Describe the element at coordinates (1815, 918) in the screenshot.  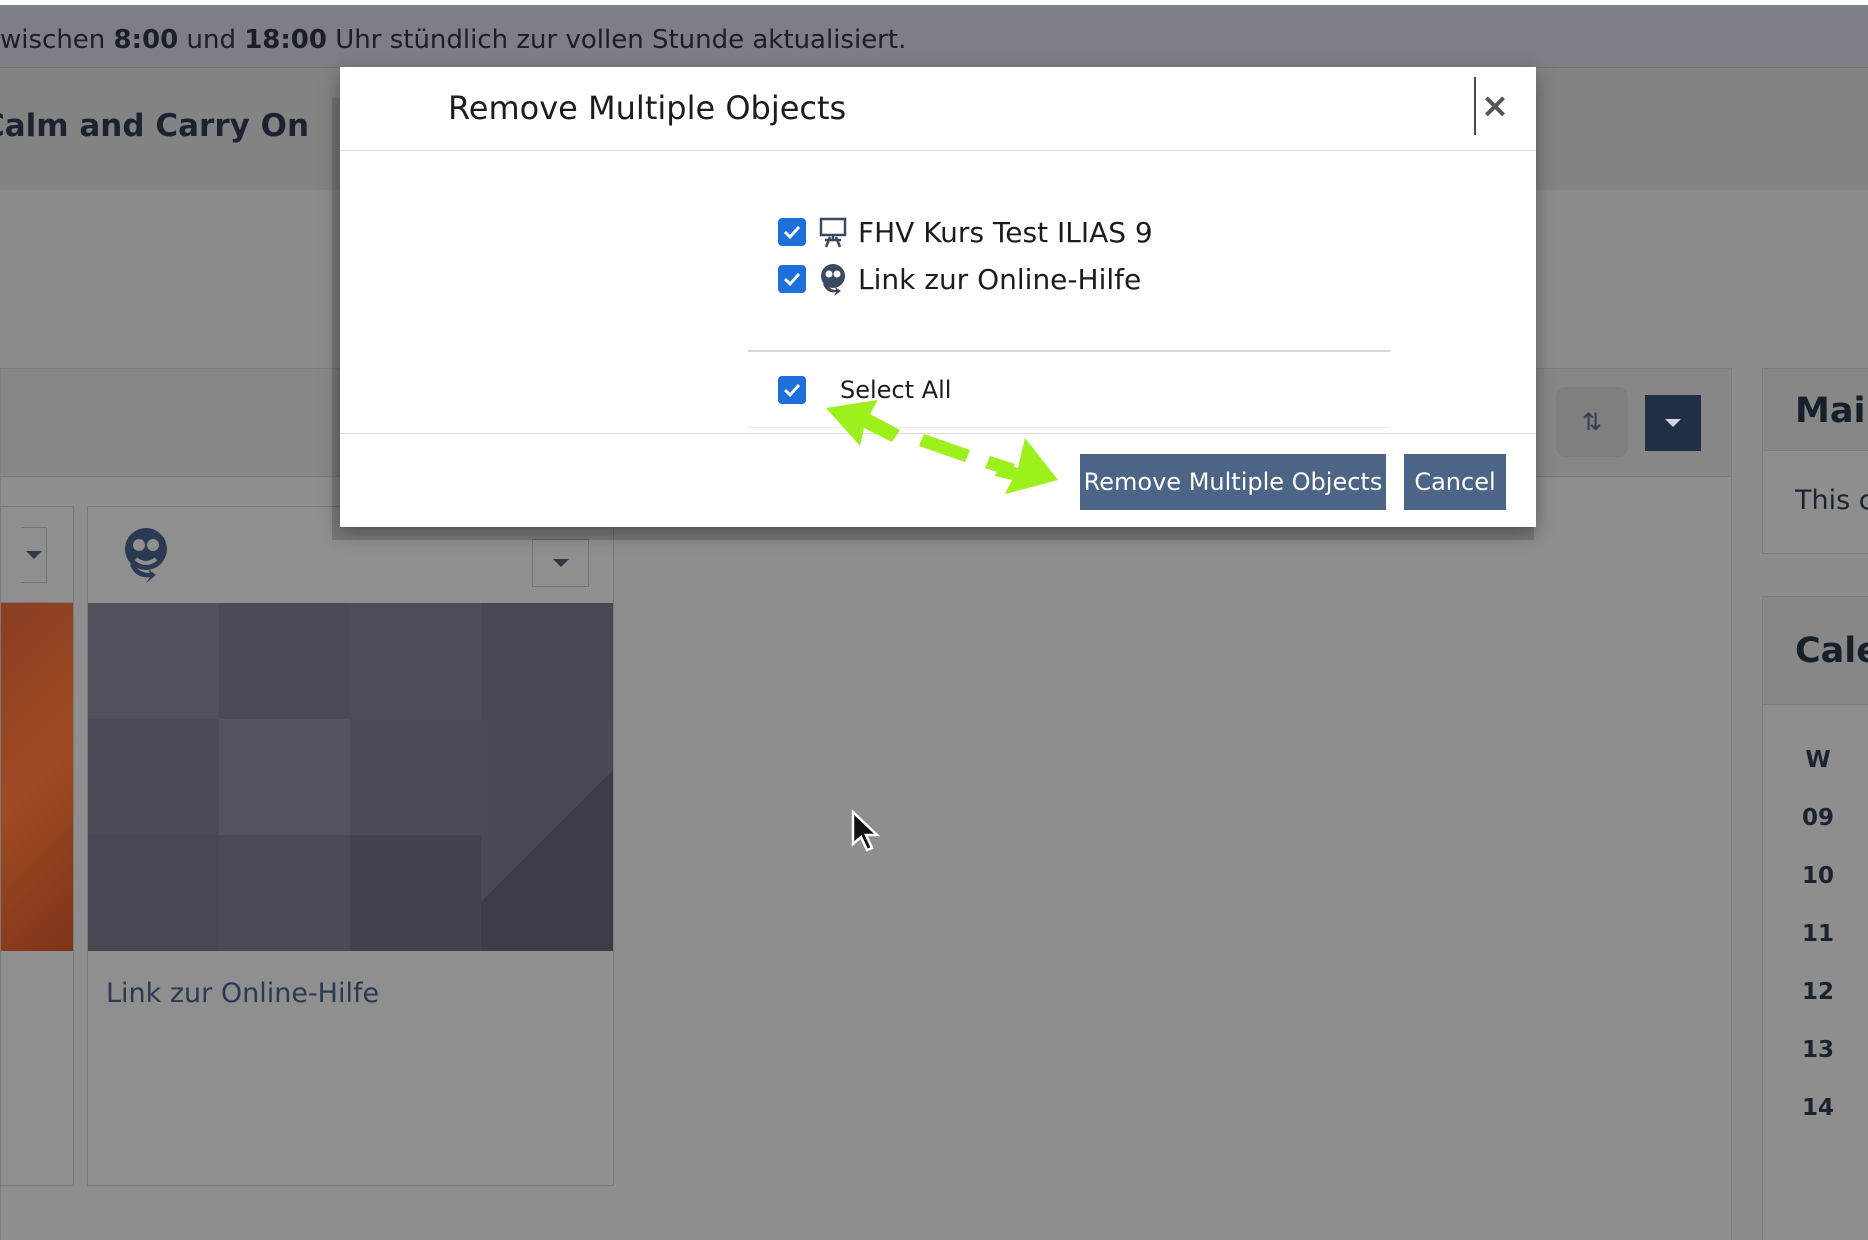
I see `calendar-widget: Cale W 09 10 11 12 13 14` at that location.